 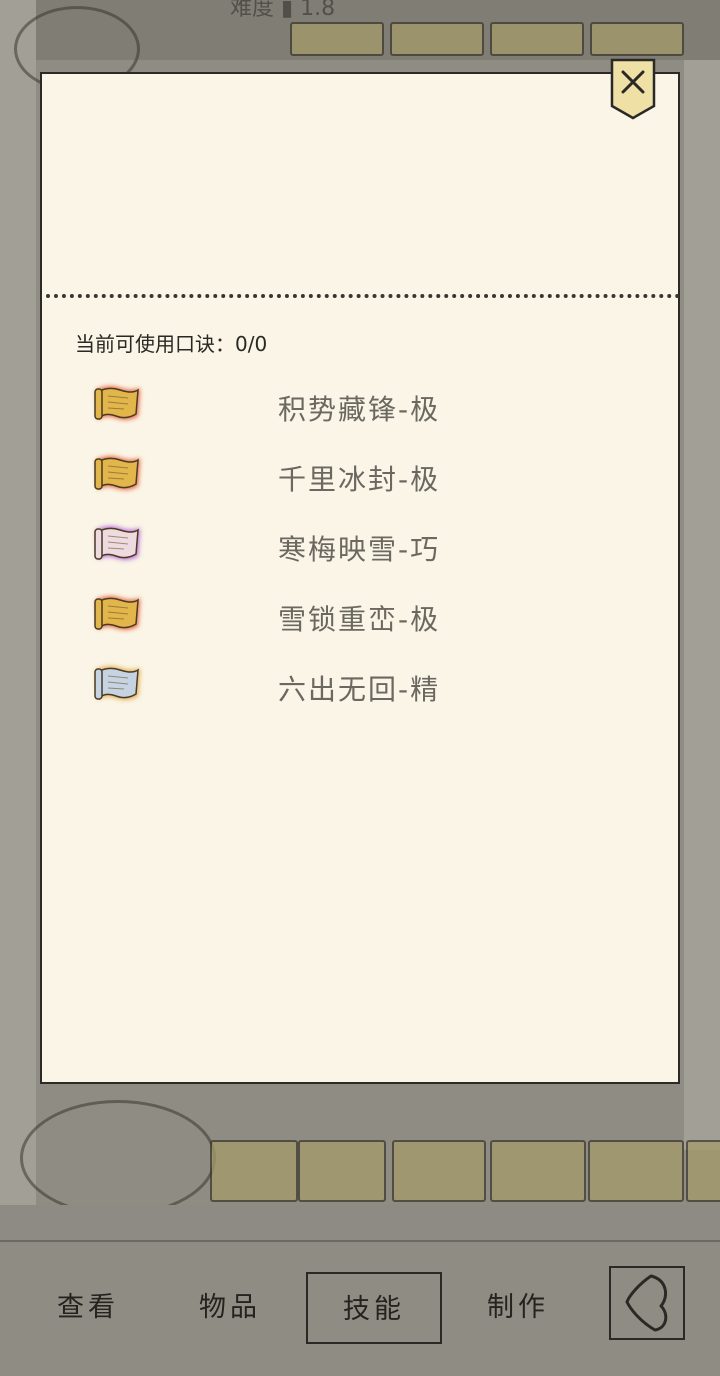 I want to click on bottom-nav: 查看 物品 技能 制作, so click(x=360, y=1313).